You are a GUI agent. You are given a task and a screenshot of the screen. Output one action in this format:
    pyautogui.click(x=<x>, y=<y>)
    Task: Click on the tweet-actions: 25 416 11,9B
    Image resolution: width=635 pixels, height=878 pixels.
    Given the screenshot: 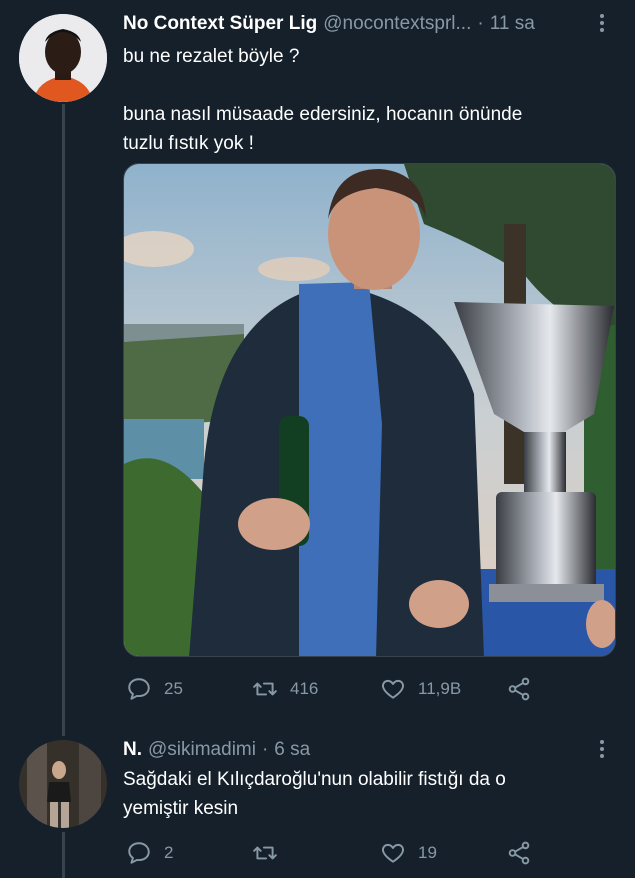 What is the action you would take?
    pyautogui.click(x=329, y=689)
    